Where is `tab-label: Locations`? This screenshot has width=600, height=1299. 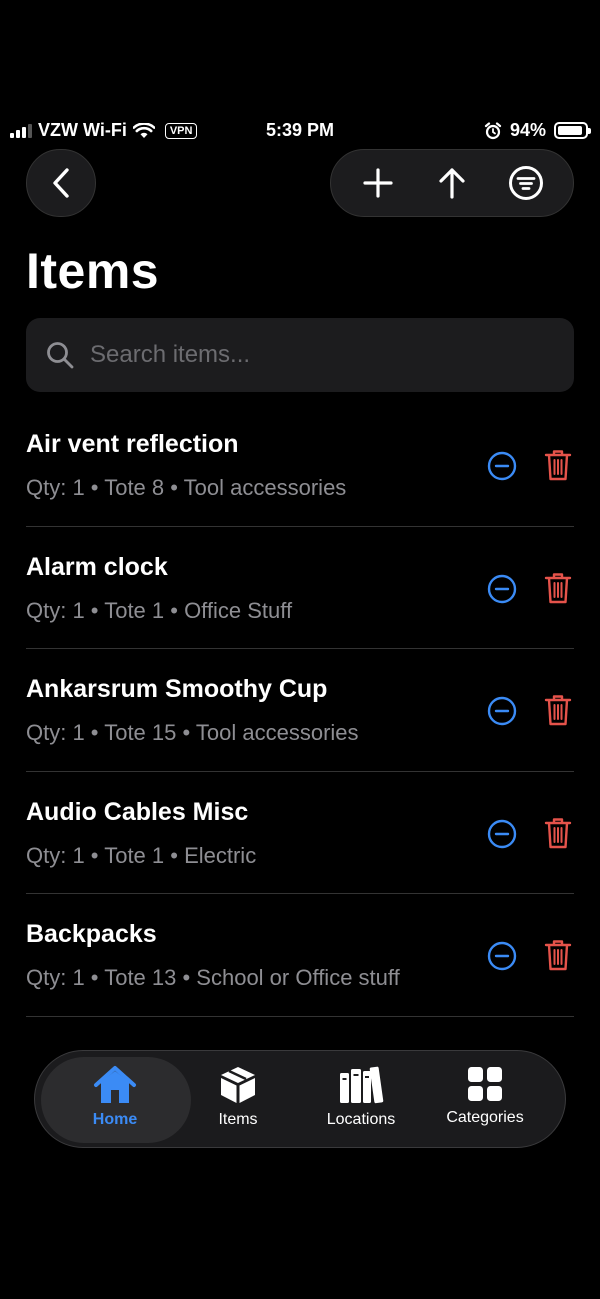
tab-label: Locations is located at coordinates (361, 1119).